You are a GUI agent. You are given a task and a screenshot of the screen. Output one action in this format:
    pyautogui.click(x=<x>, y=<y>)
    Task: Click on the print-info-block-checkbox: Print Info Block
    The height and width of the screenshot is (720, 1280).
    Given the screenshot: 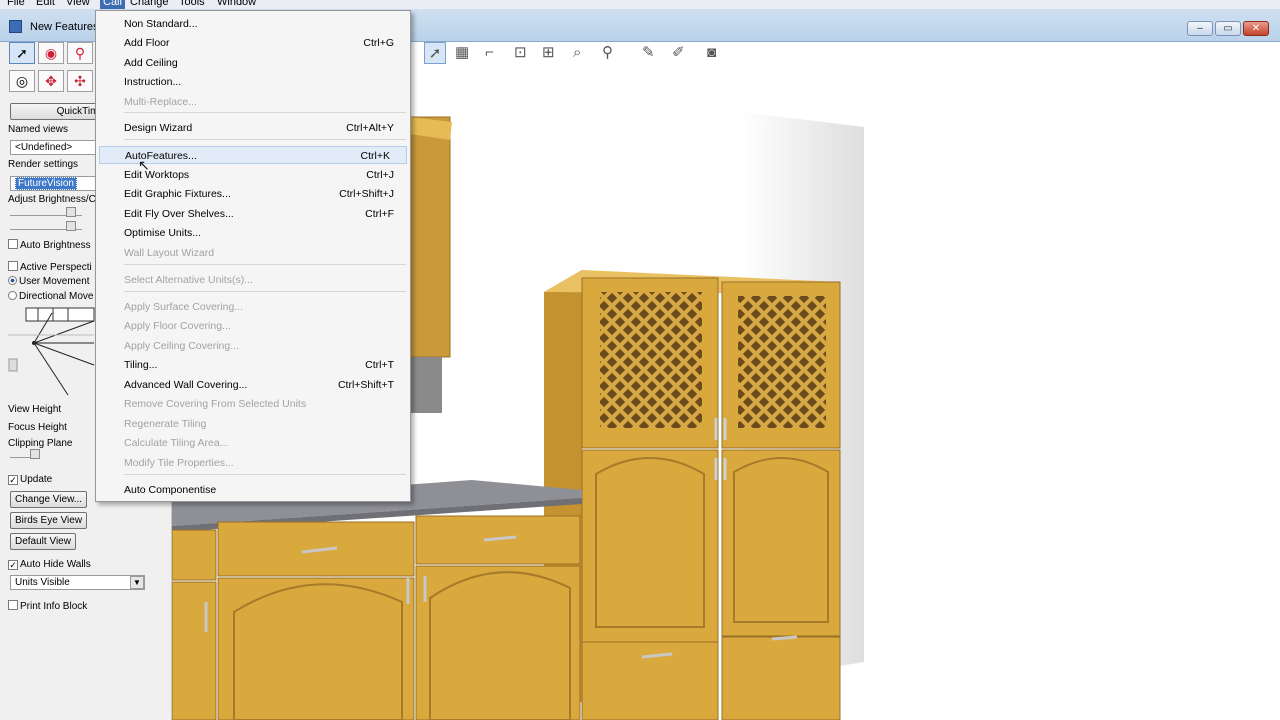 What is the action you would take?
    pyautogui.click(x=47, y=606)
    